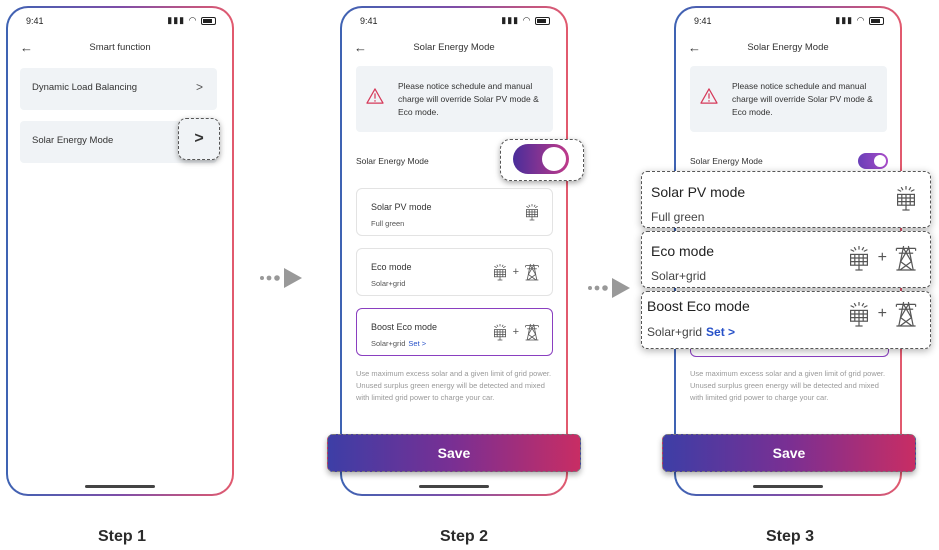 This screenshot has height=550, width=939. I want to click on menu-item-label: Solar Energy Mode, so click(73, 140).